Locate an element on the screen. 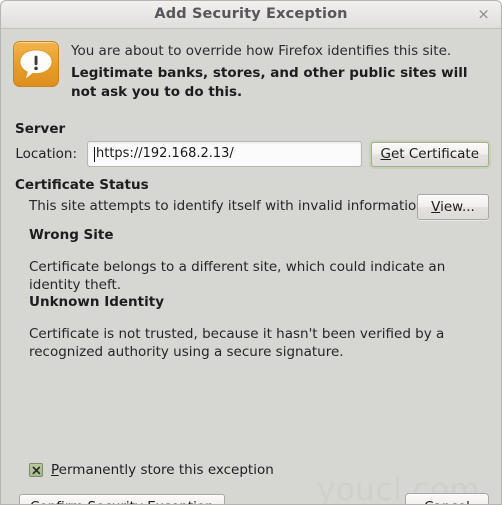 The width and height of the screenshot is (502, 505). get-certificate-label: et Certificate is located at coordinates (434, 153).